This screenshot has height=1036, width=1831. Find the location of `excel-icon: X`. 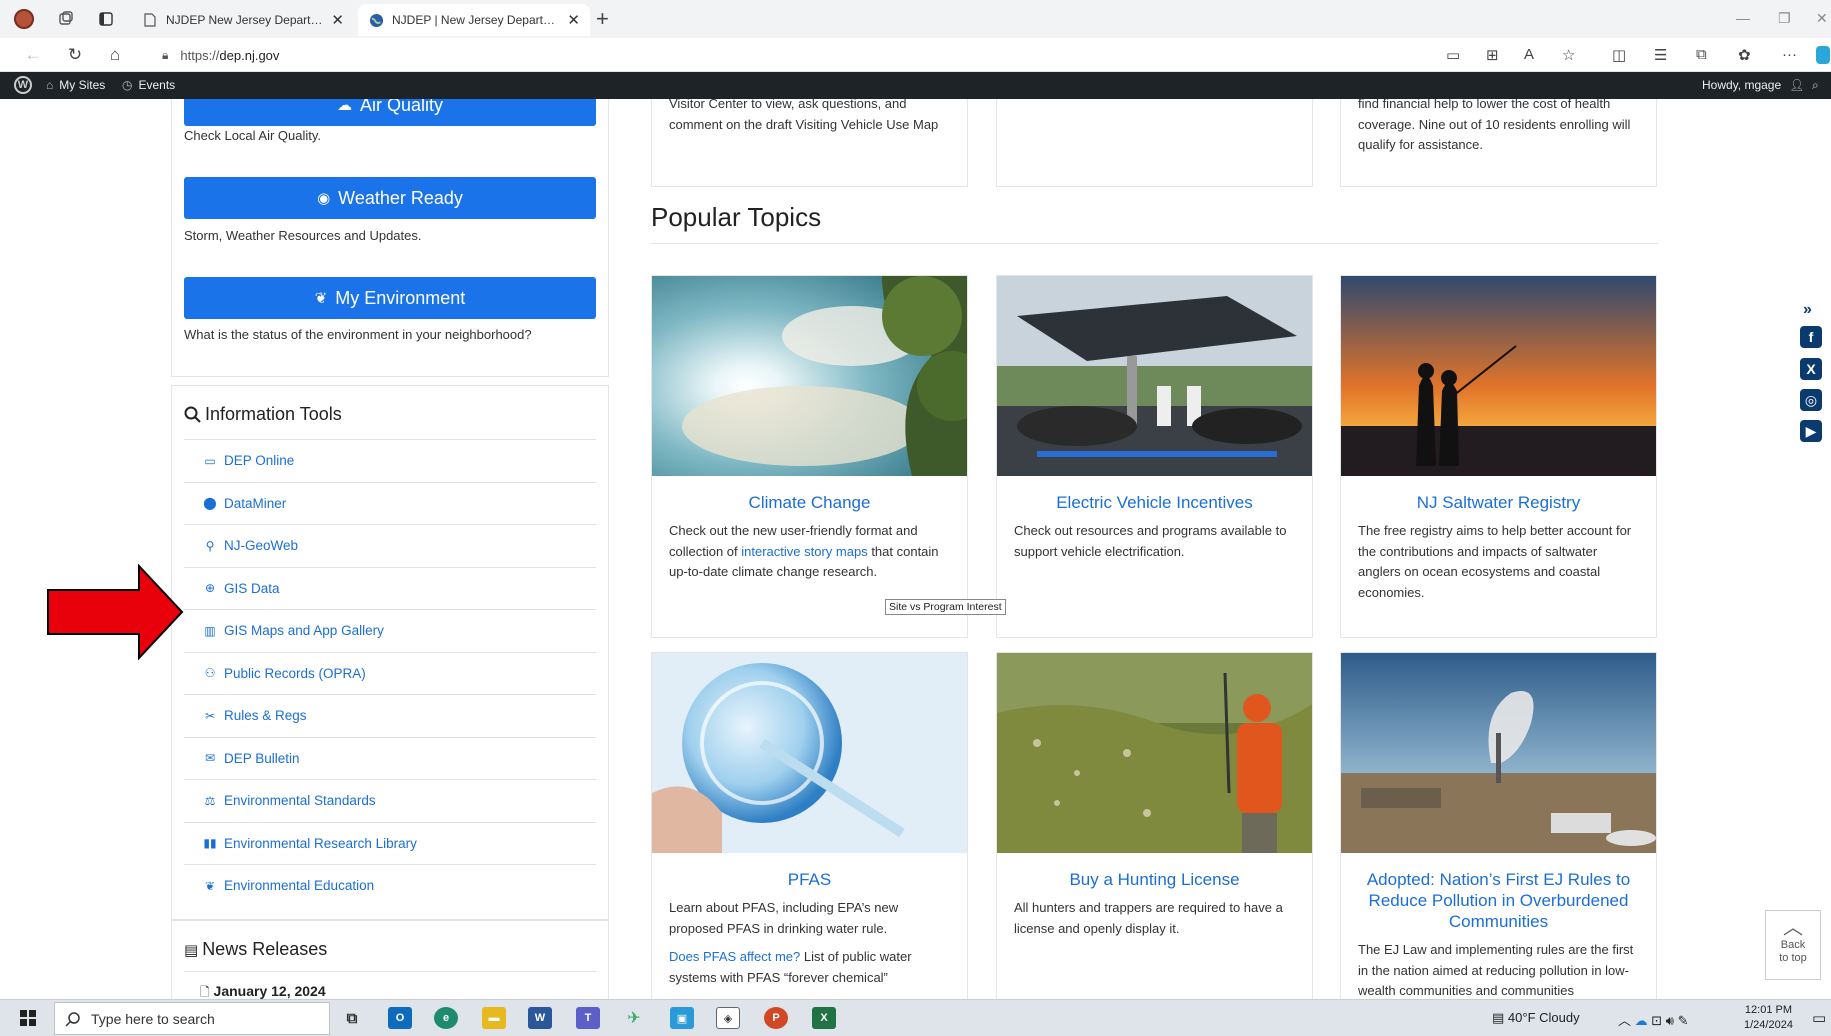

excel-icon: X is located at coordinates (824, 1018).